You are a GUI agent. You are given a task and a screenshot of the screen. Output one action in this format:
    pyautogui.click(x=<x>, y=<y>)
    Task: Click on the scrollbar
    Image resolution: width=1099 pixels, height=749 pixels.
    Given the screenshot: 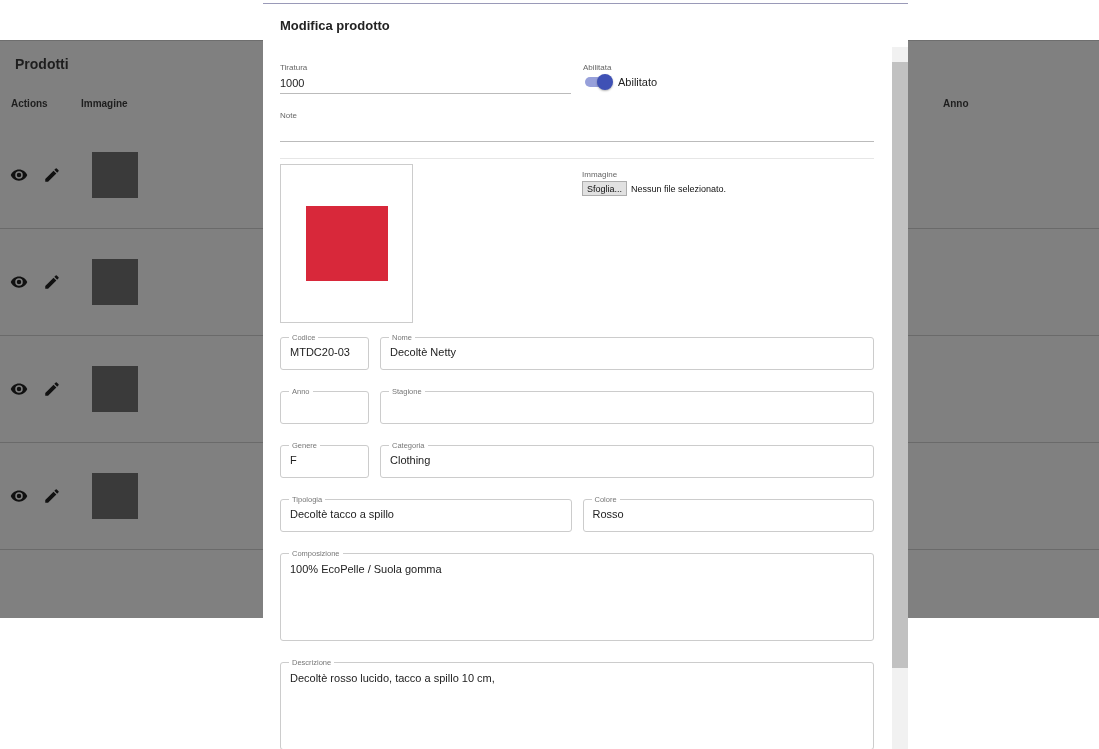 What is the action you would take?
    pyautogui.click(x=900, y=398)
    